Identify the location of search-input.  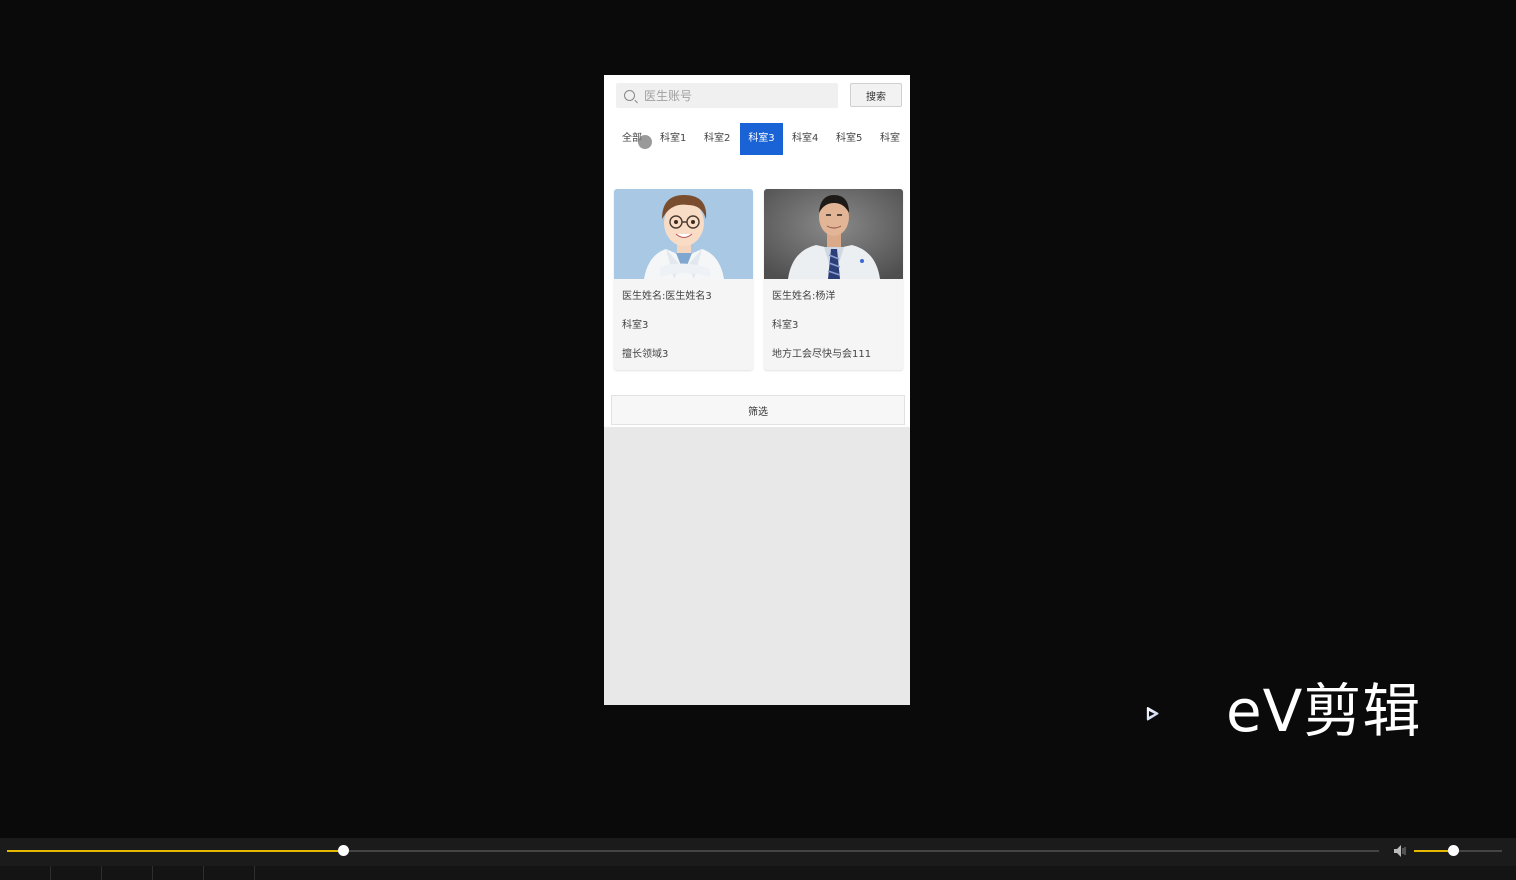
(734, 95).